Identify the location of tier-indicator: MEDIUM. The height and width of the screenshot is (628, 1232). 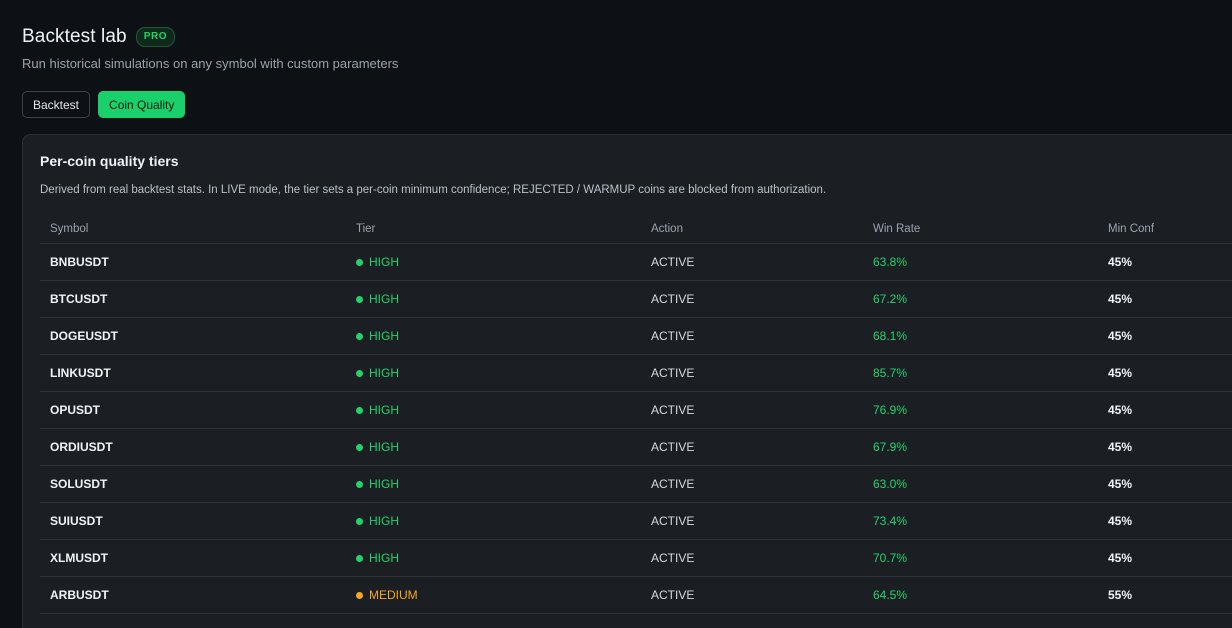
(387, 595).